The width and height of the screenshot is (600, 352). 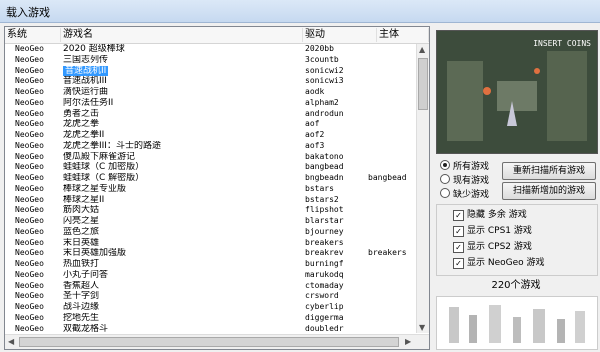 I want to click on scroll-right-icon: ▶, so click(x=408, y=341).